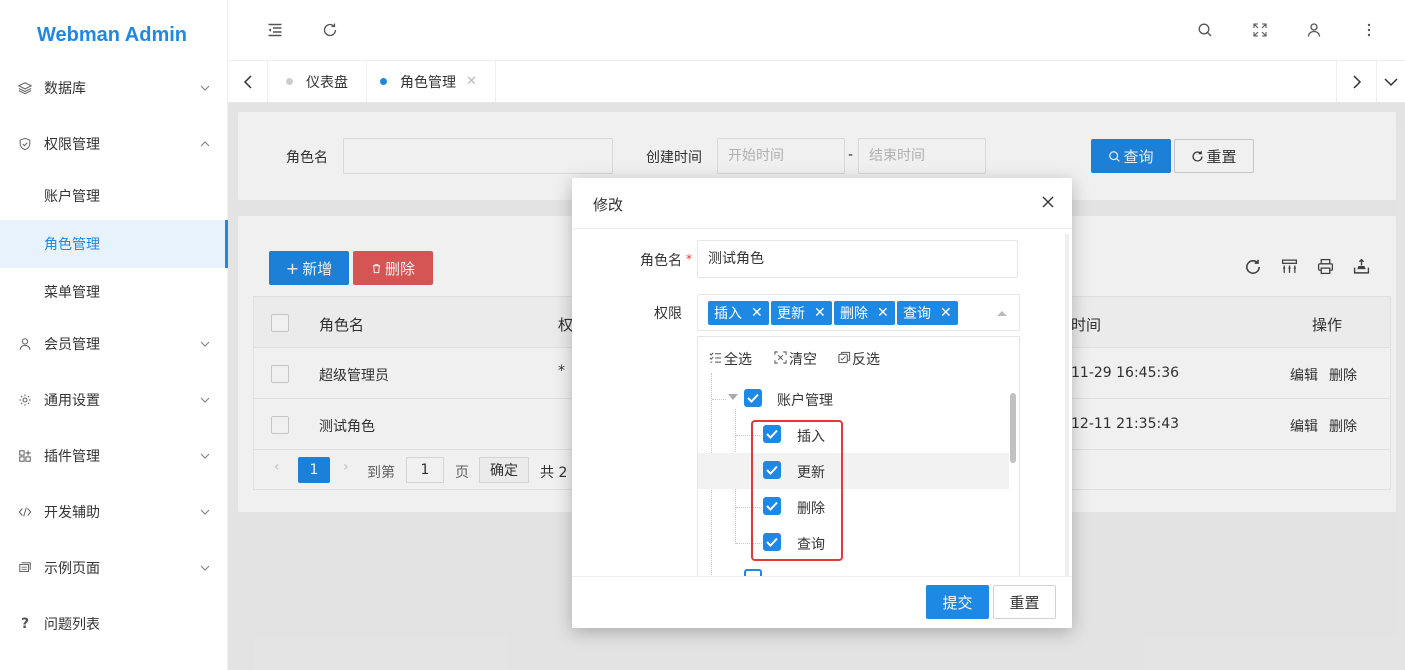 This screenshot has height=670, width=1405. What do you see at coordinates (715, 357) in the screenshot?
I see `select-all-icon` at bounding box center [715, 357].